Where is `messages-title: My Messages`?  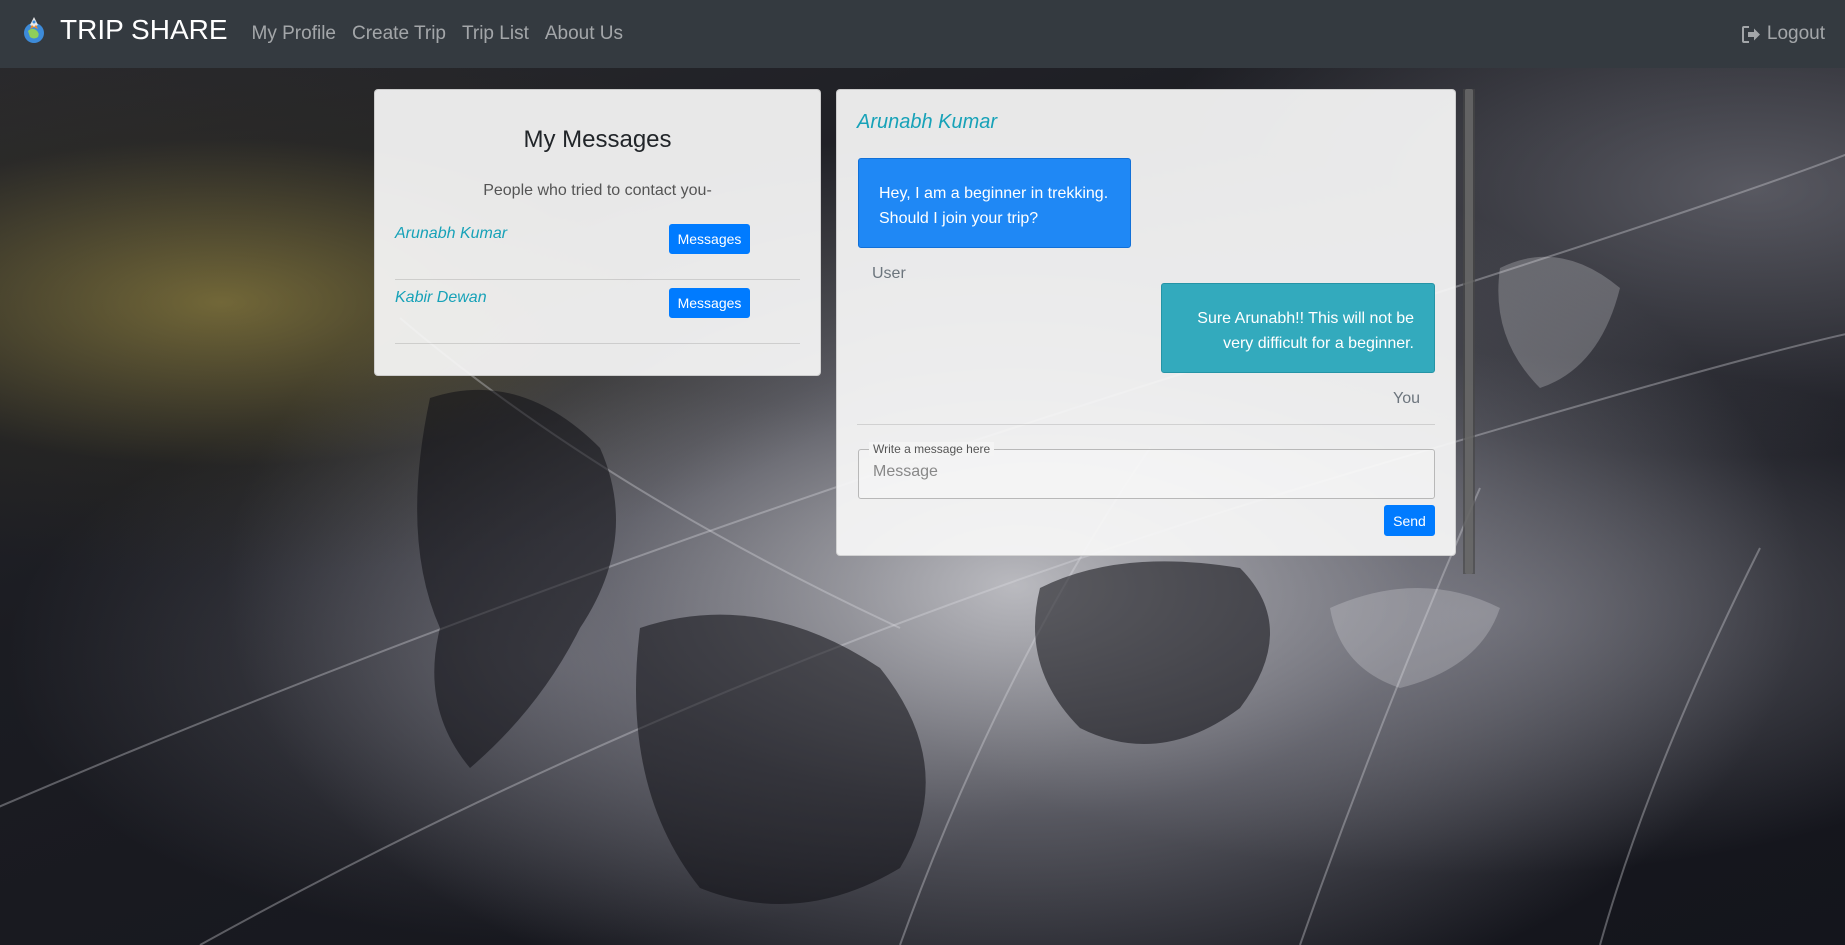 messages-title: My Messages is located at coordinates (597, 139).